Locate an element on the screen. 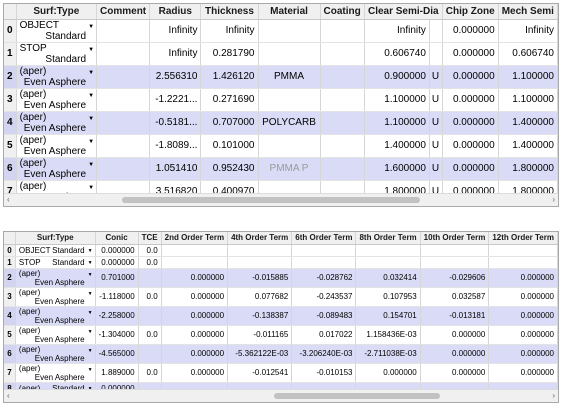 This screenshot has height=411, width=564. thickness-cell: 0.281790 is located at coordinates (229, 54).